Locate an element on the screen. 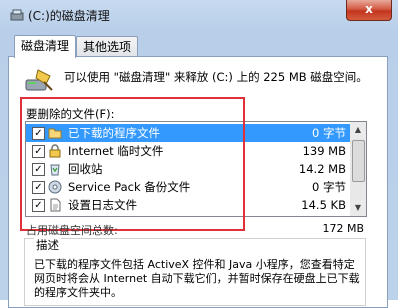 This screenshot has height=308, width=398. title-bar: (C:)的磁盘清理 x is located at coordinates (199, 15).